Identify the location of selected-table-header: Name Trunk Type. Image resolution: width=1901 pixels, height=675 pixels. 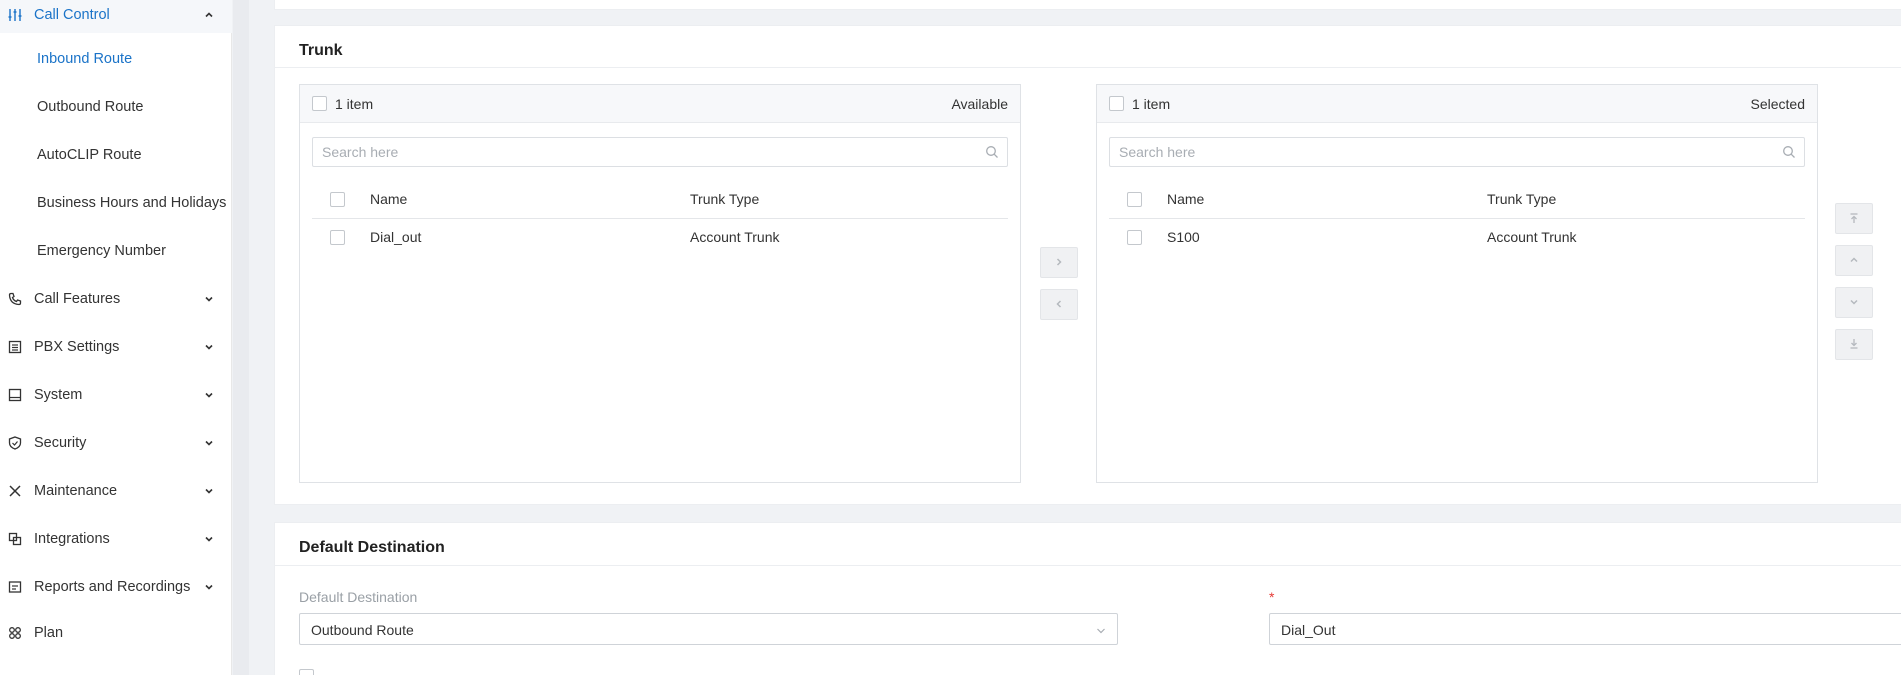
(1457, 200).